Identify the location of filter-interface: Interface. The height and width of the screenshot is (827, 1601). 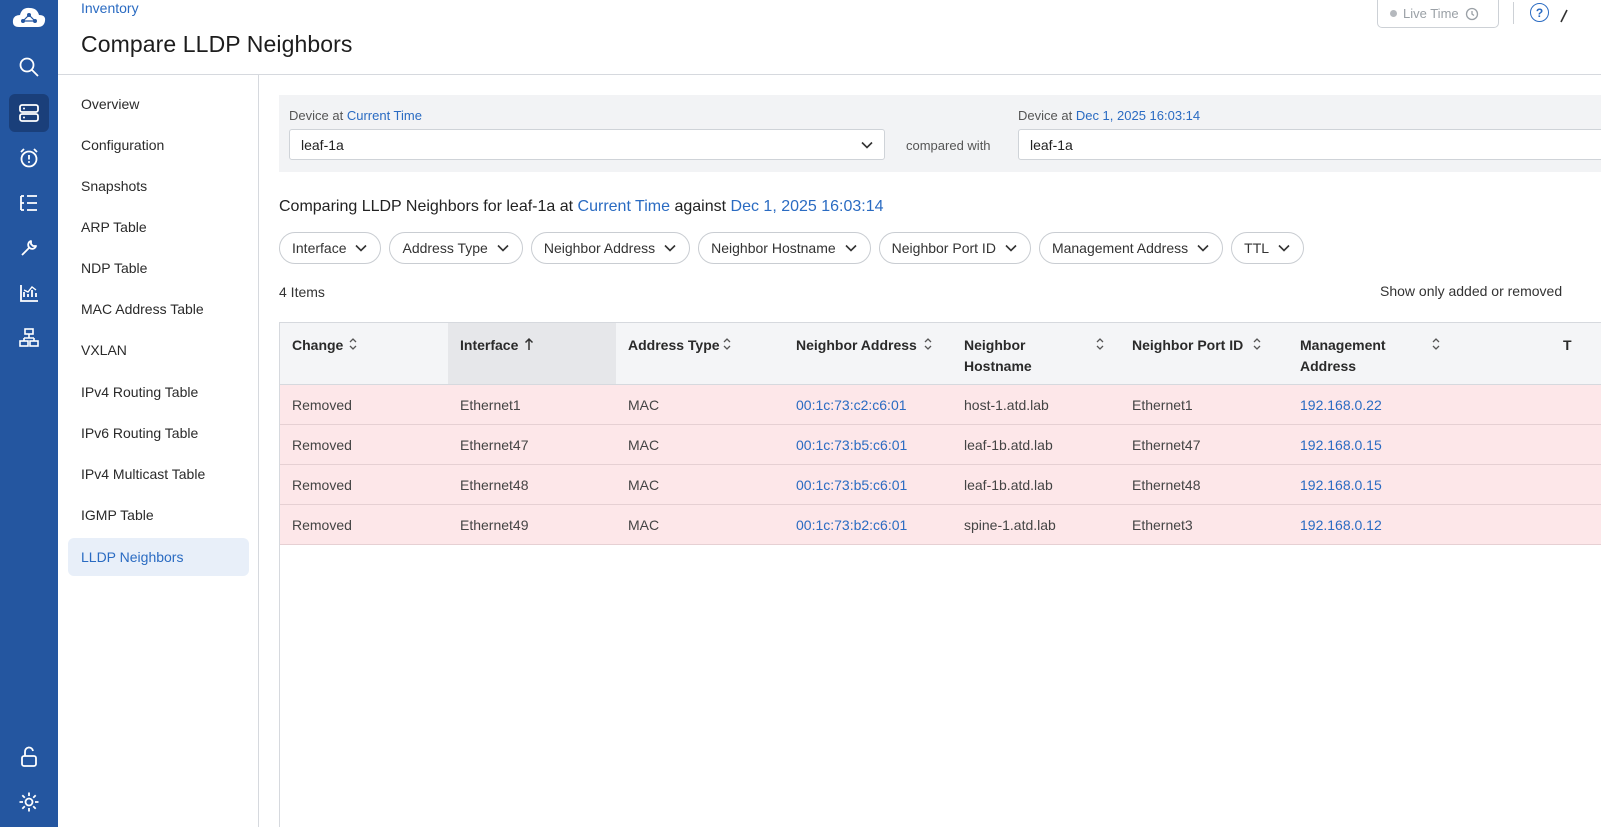
(330, 248).